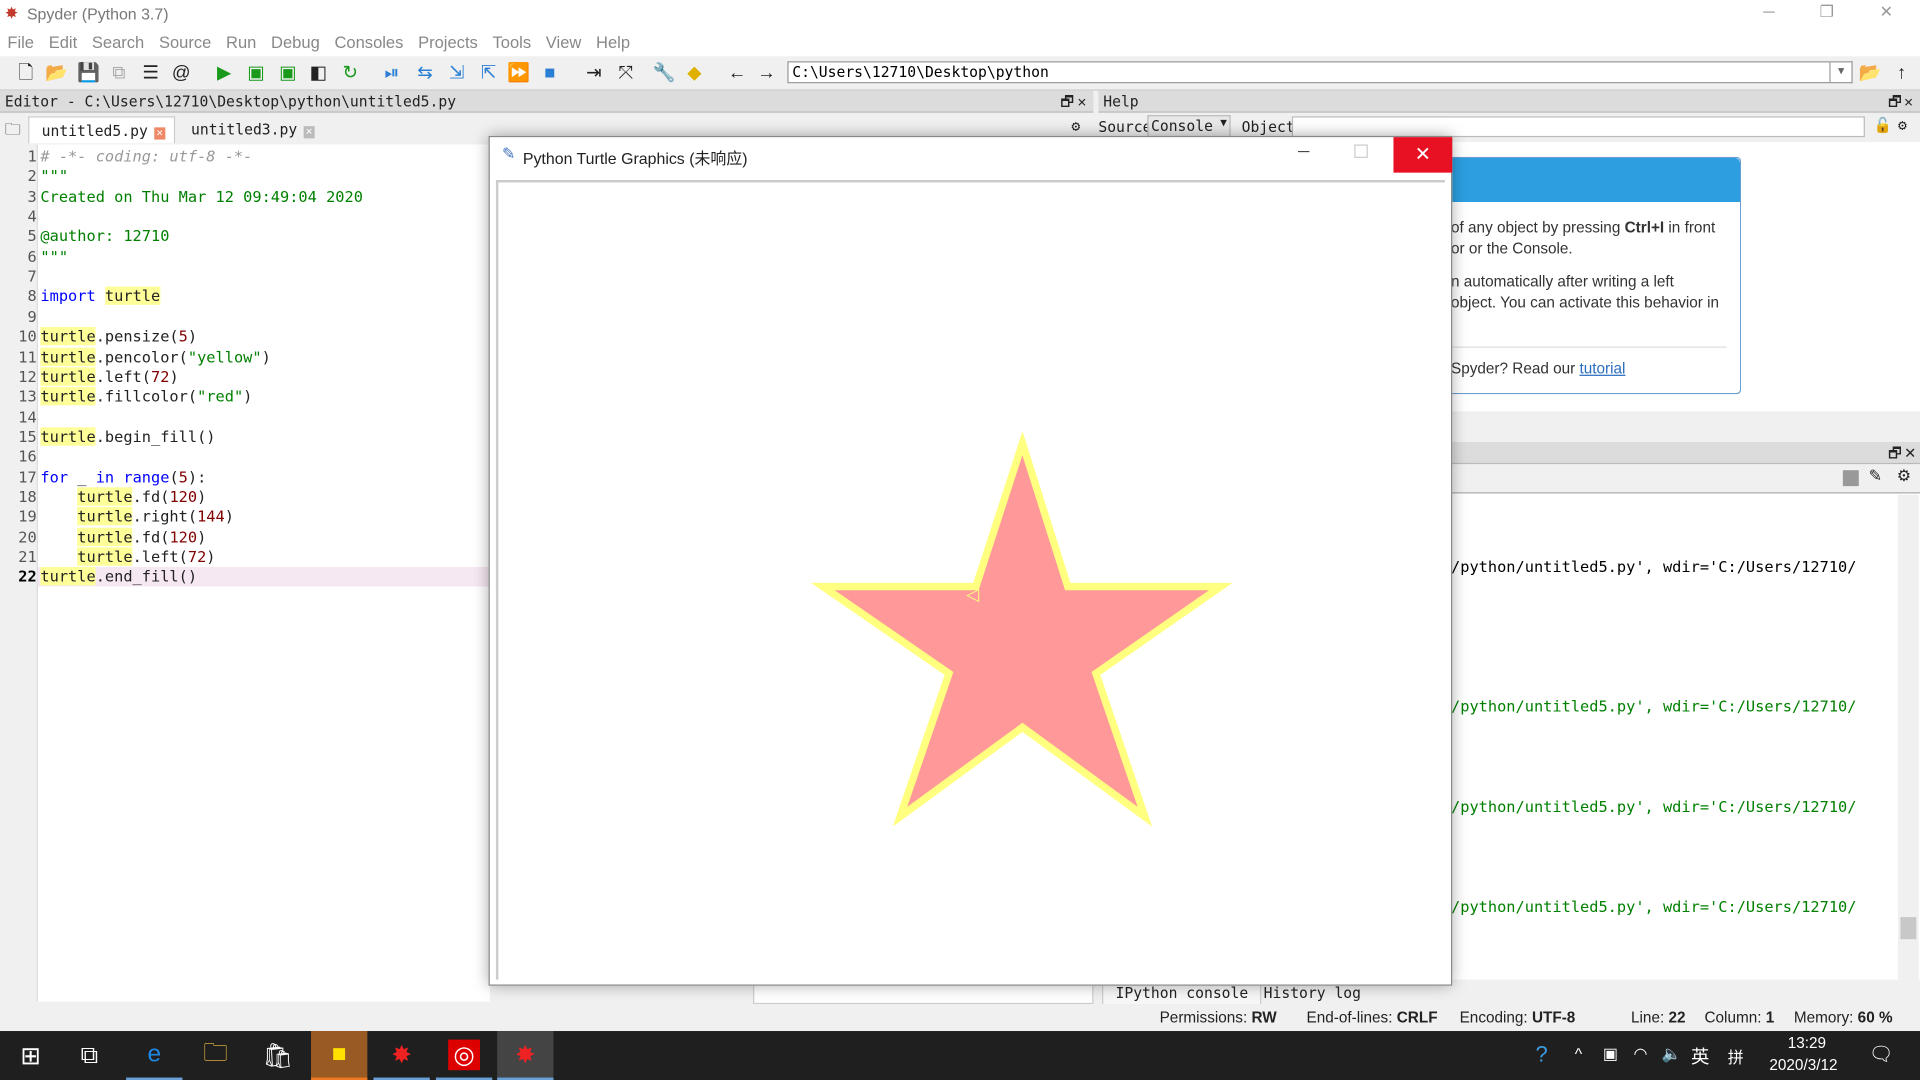 Image resolution: width=1920 pixels, height=1080 pixels. What do you see at coordinates (1870, 73) in the screenshot?
I see `browse-folder-icon: 📂` at bounding box center [1870, 73].